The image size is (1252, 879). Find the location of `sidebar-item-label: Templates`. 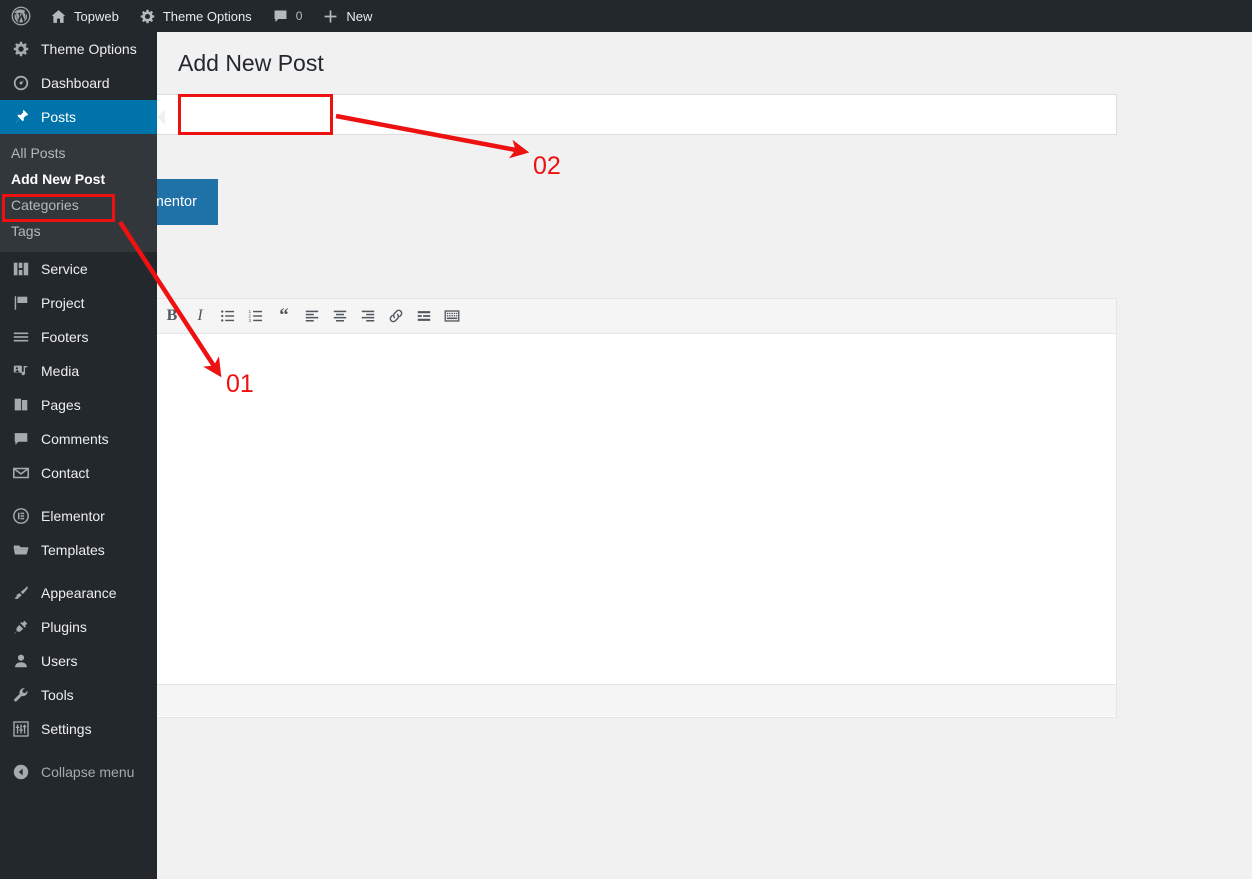

sidebar-item-label: Templates is located at coordinates (73, 550).